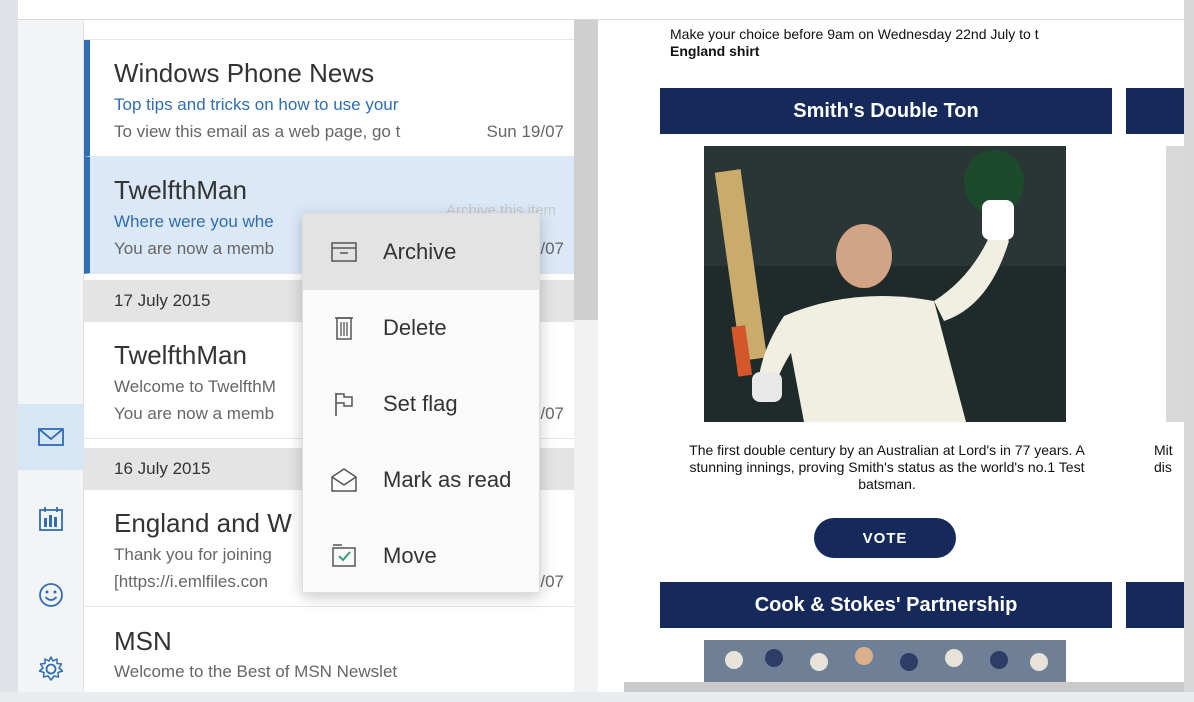 The height and width of the screenshot is (702, 1194). What do you see at coordinates (257, 131) in the screenshot?
I see `message-preview: To view this email as a web page, go t` at bounding box center [257, 131].